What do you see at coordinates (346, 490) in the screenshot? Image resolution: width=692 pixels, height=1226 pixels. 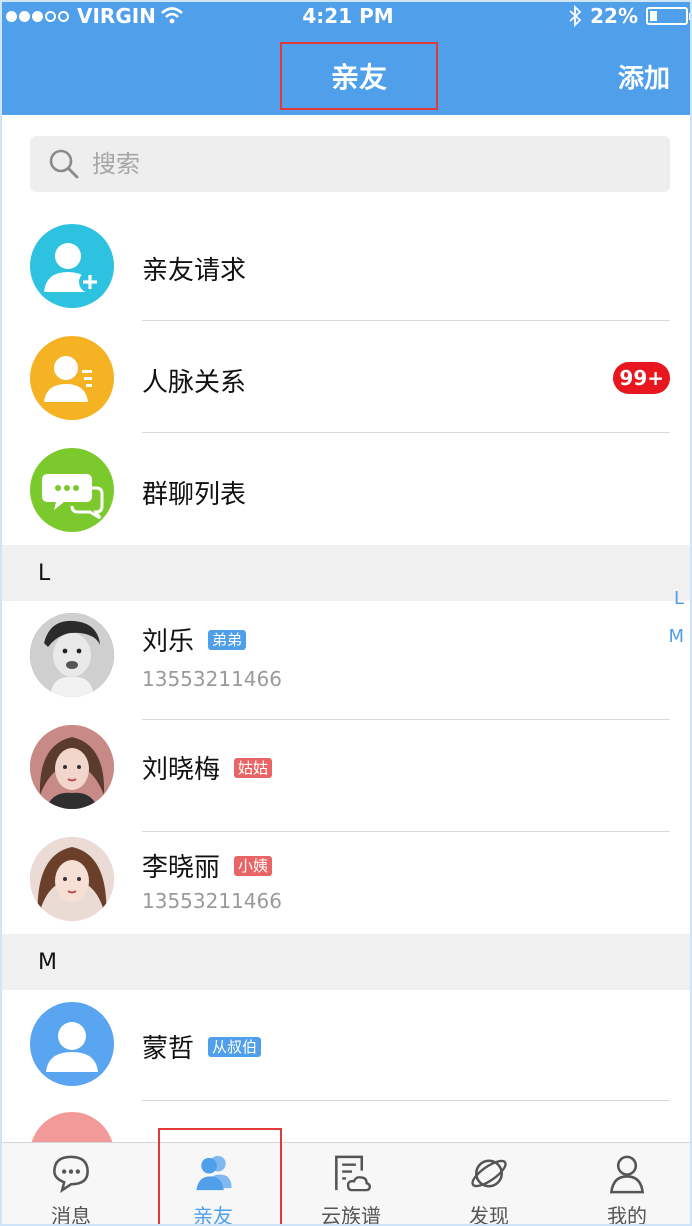 I see `group-chats-item: 群聊列表` at bounding box center [346, 490].